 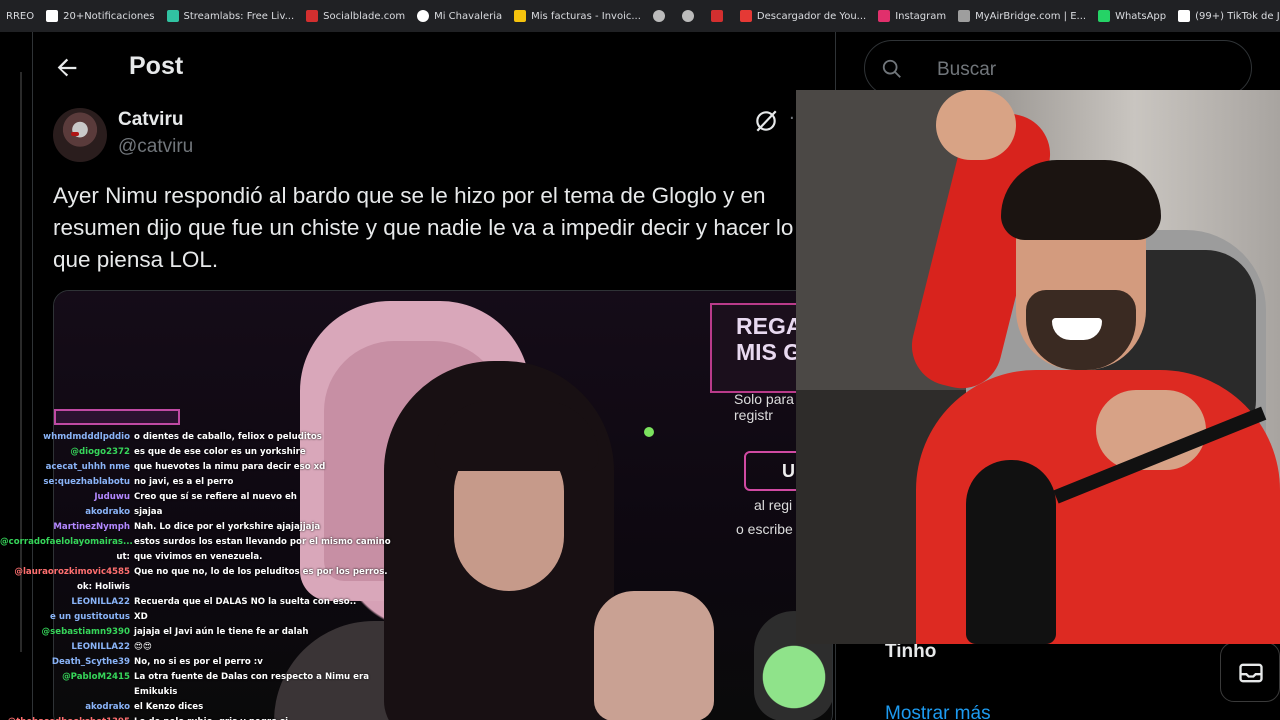 I want to click on messages-button, so click(x=1250, y=672).